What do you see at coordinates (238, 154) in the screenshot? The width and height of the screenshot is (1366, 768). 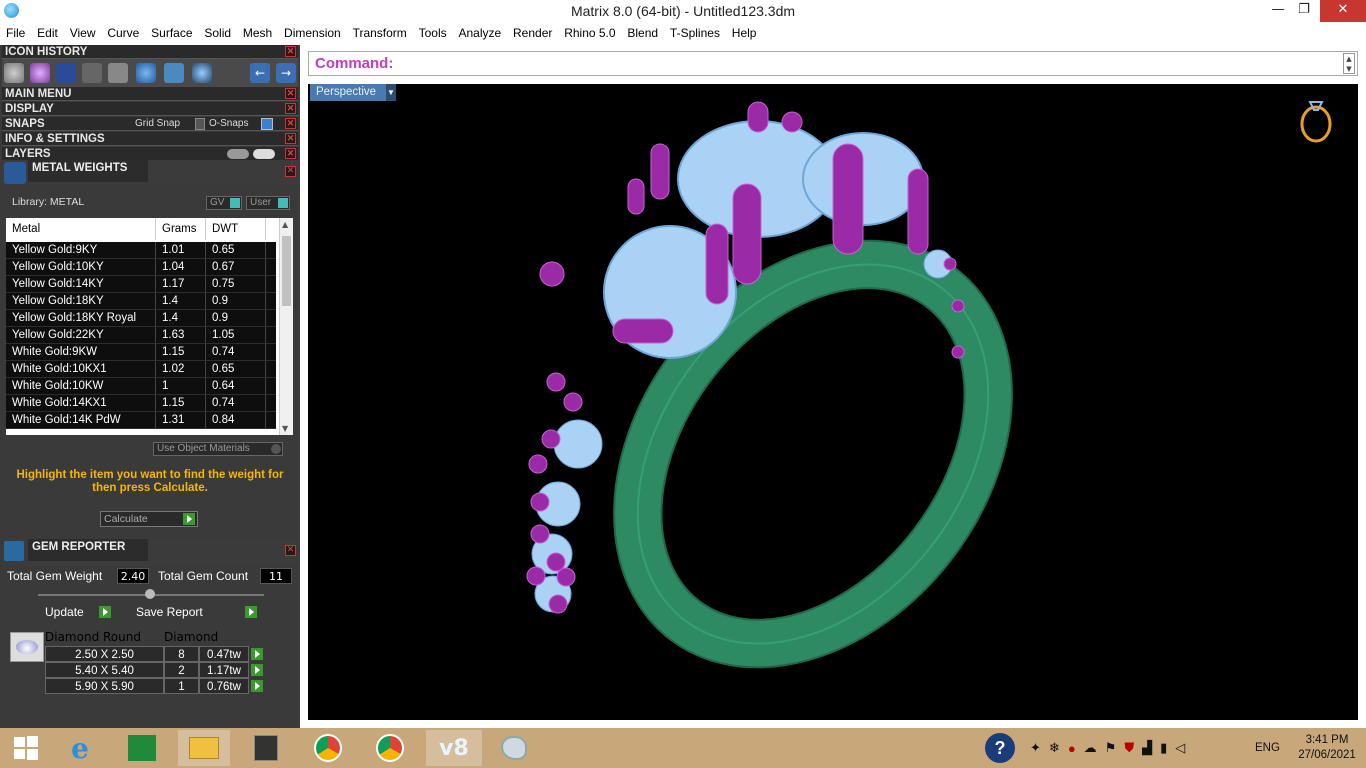 I see `layer-visibility-icon` at bounding box center [238, 154].